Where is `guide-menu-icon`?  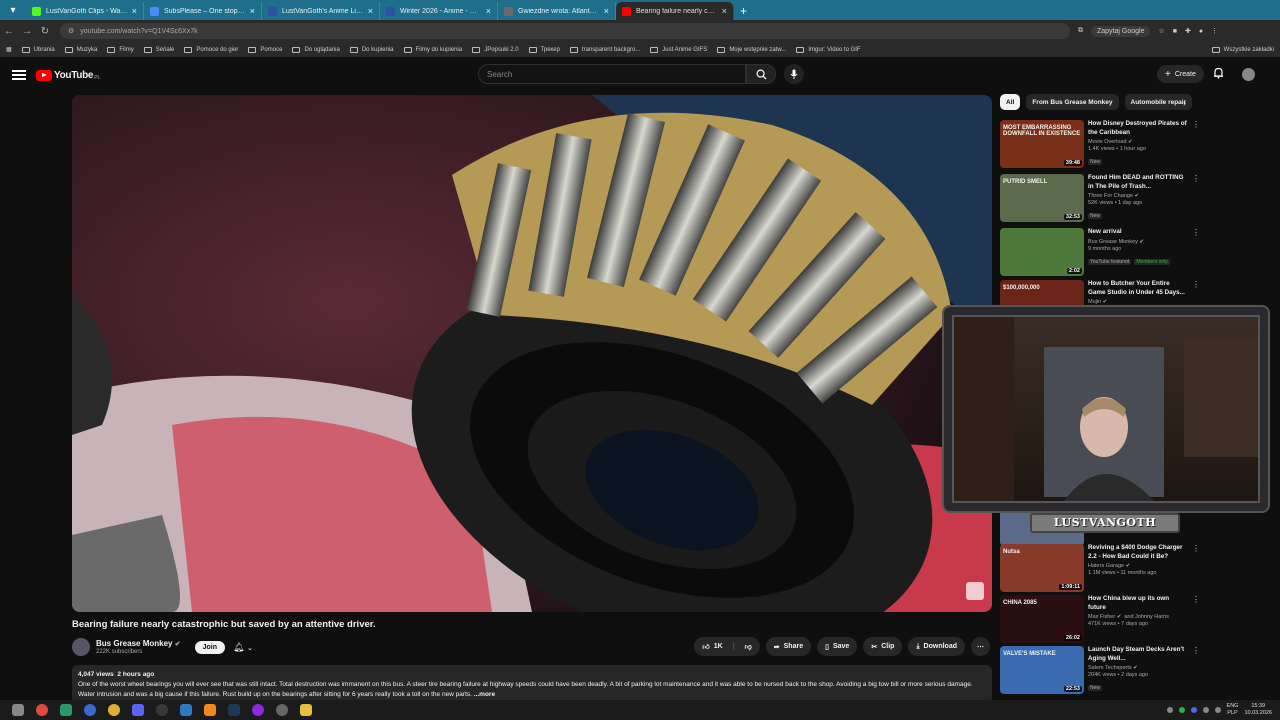
guide-menu-icon is located at coordinates (19, 75).